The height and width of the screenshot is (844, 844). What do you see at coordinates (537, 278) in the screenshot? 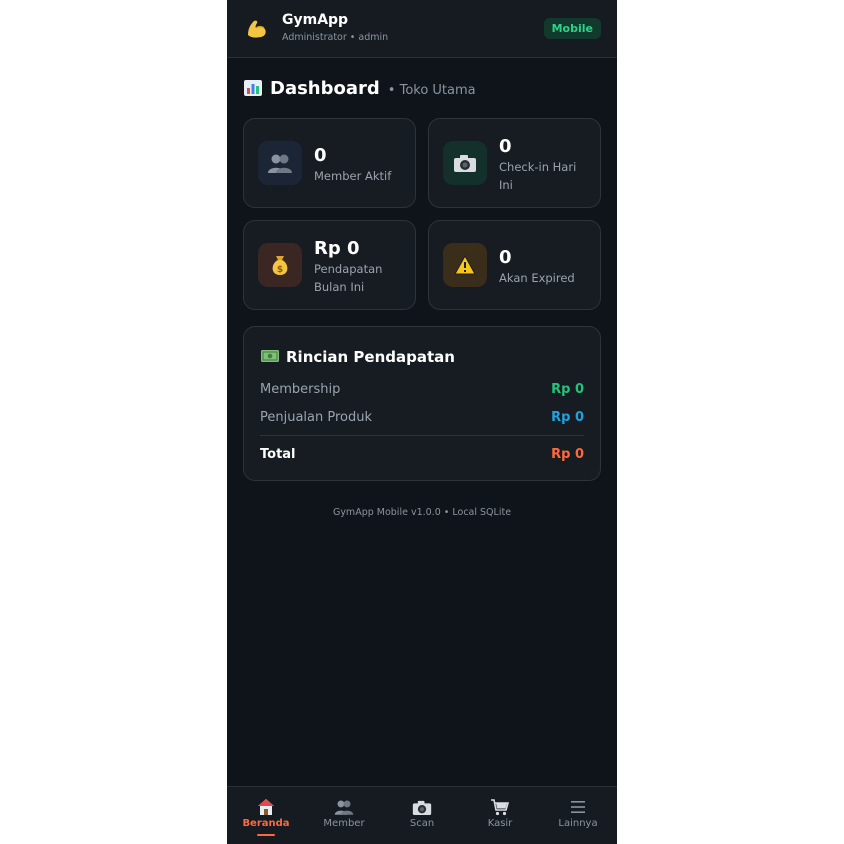
I see `stat-label: Akan Expired` at bounding box center [537, 278].